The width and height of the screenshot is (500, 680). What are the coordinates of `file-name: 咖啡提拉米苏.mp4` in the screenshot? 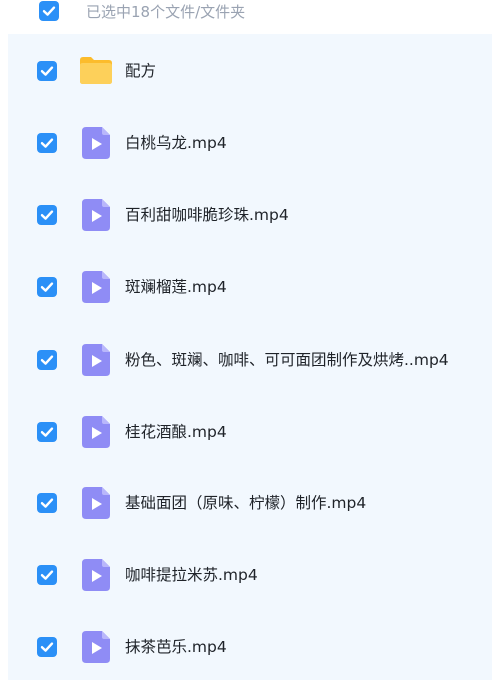 It's located at (191, 575).